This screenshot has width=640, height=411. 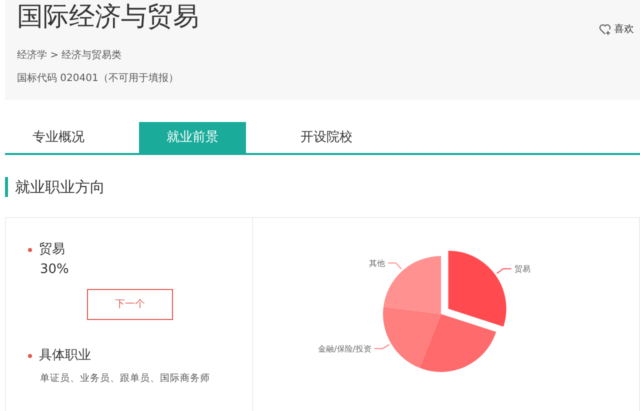 I want to click on direction-name: 贸易, so click(x=52, y=250).